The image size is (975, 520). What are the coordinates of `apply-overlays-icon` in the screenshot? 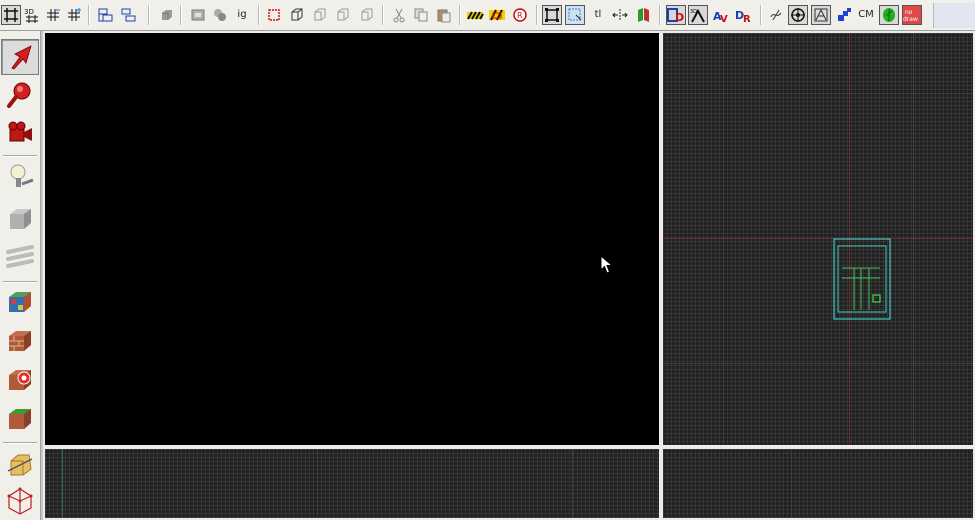 It's located at (20, 419).